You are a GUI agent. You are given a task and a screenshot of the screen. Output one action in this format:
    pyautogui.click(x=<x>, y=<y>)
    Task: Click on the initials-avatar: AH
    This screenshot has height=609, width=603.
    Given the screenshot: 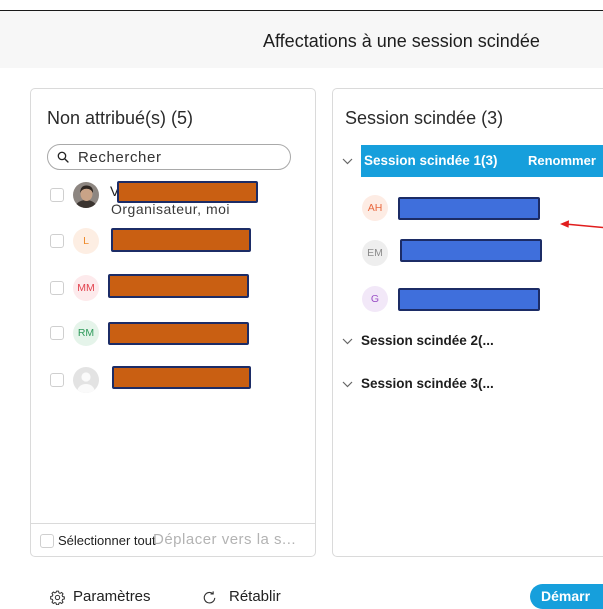 What is the action you would take?
    pyautogui.click(x=375, y=208)
    